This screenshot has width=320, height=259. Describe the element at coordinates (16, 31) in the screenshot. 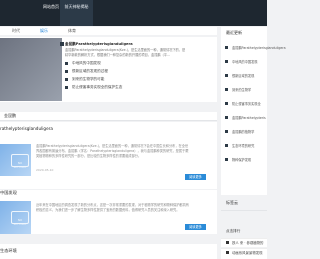

I see `tab-time: 时代` at that location.